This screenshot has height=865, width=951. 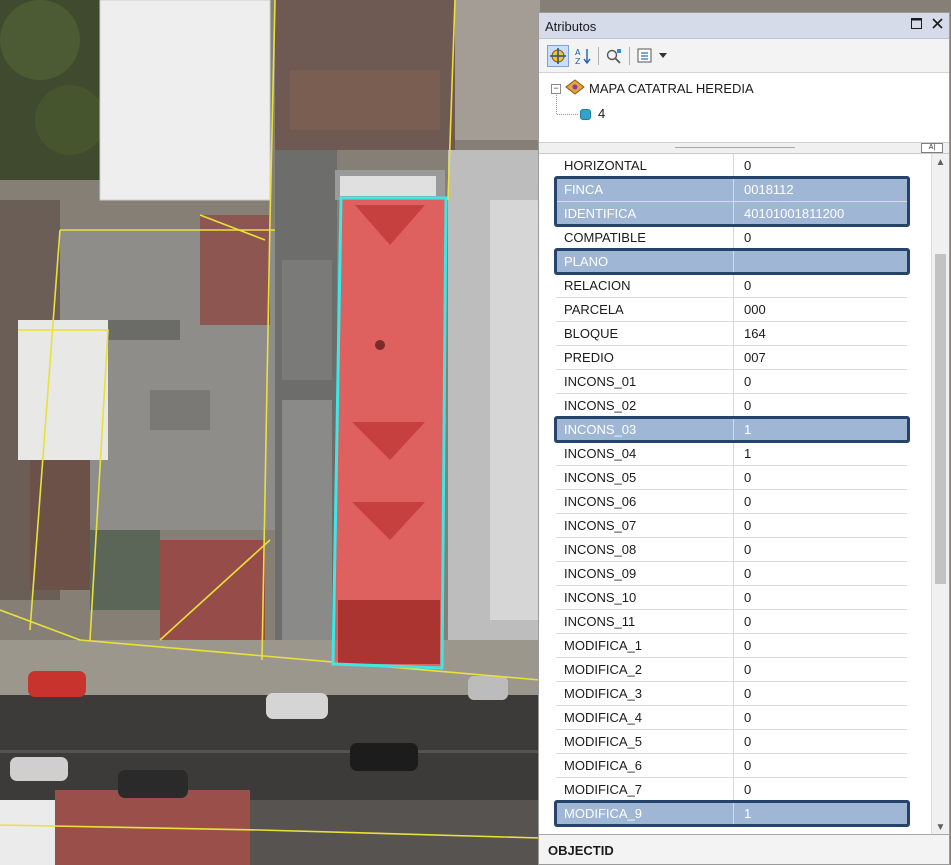 What do you see at coordinates (578, 52) in the screenshot?
I see `svg-text: A` at bounding box center [578, 52].